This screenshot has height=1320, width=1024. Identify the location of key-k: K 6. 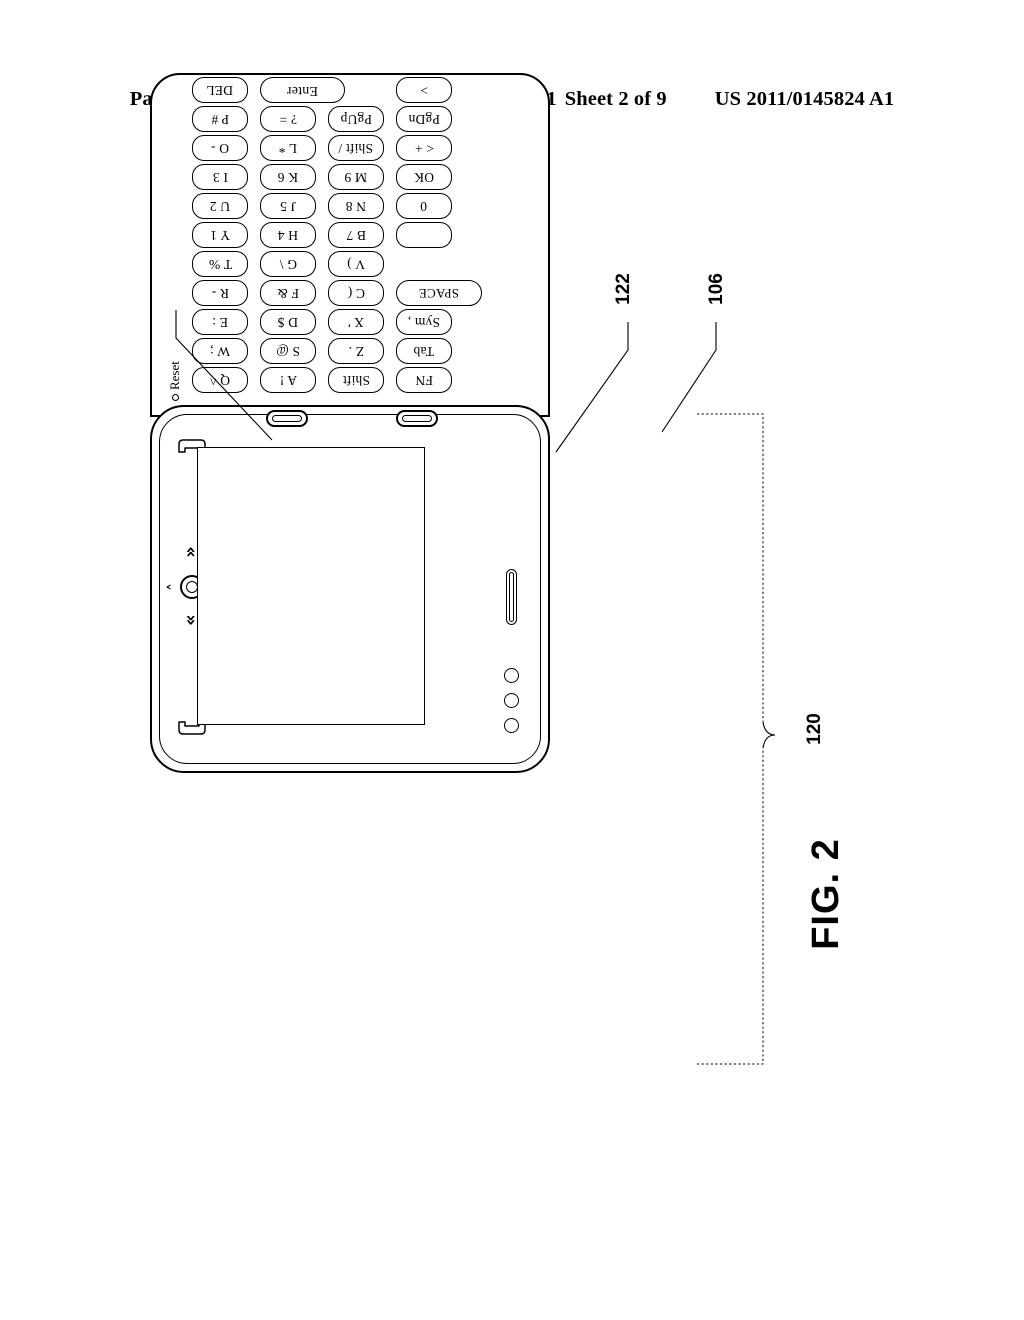
(288, 177).